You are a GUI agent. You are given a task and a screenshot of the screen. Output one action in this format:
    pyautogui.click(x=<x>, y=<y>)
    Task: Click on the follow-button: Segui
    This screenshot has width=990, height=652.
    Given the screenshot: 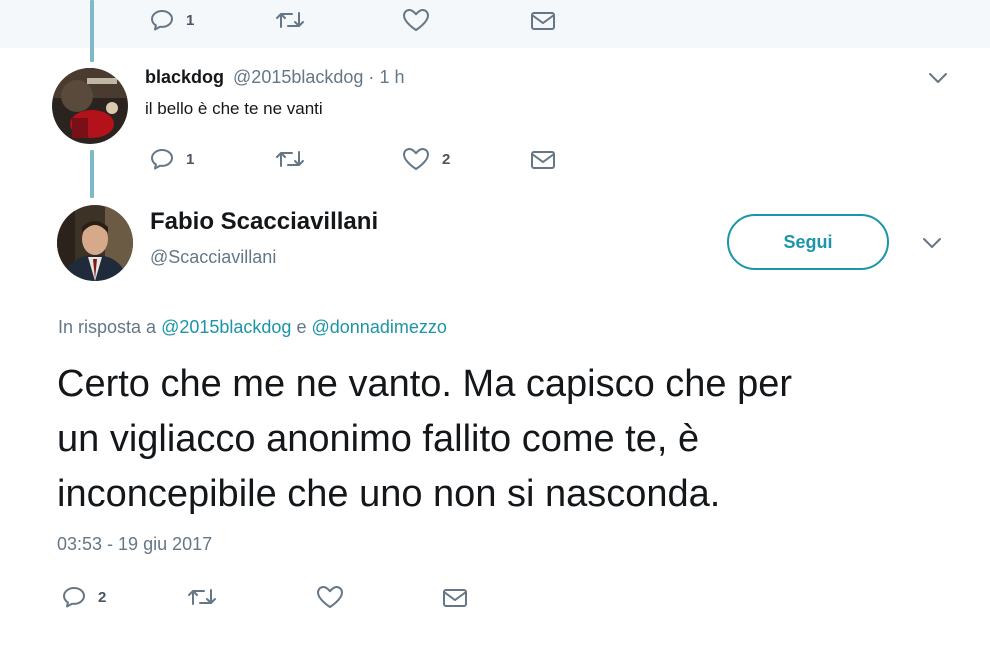 What is the action you would take?
    pyautogui.click(x=808, y=242)
    